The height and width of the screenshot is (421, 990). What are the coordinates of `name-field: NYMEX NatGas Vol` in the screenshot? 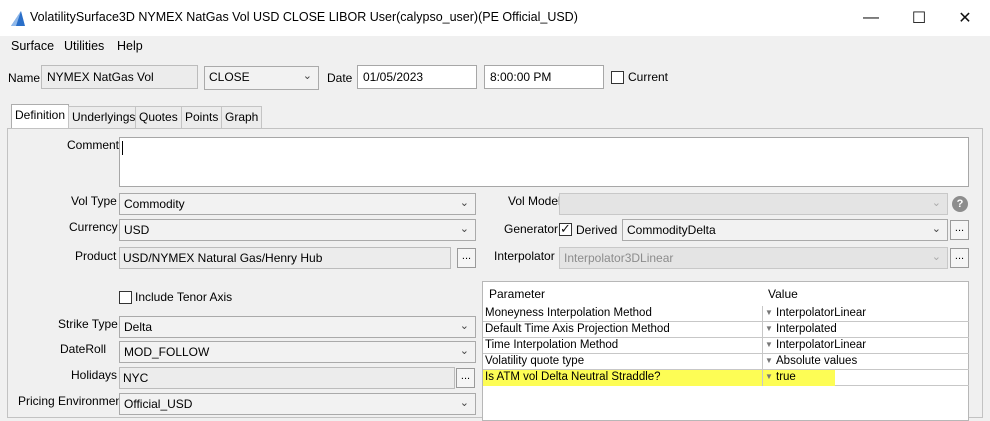 It's located at (119, 77).